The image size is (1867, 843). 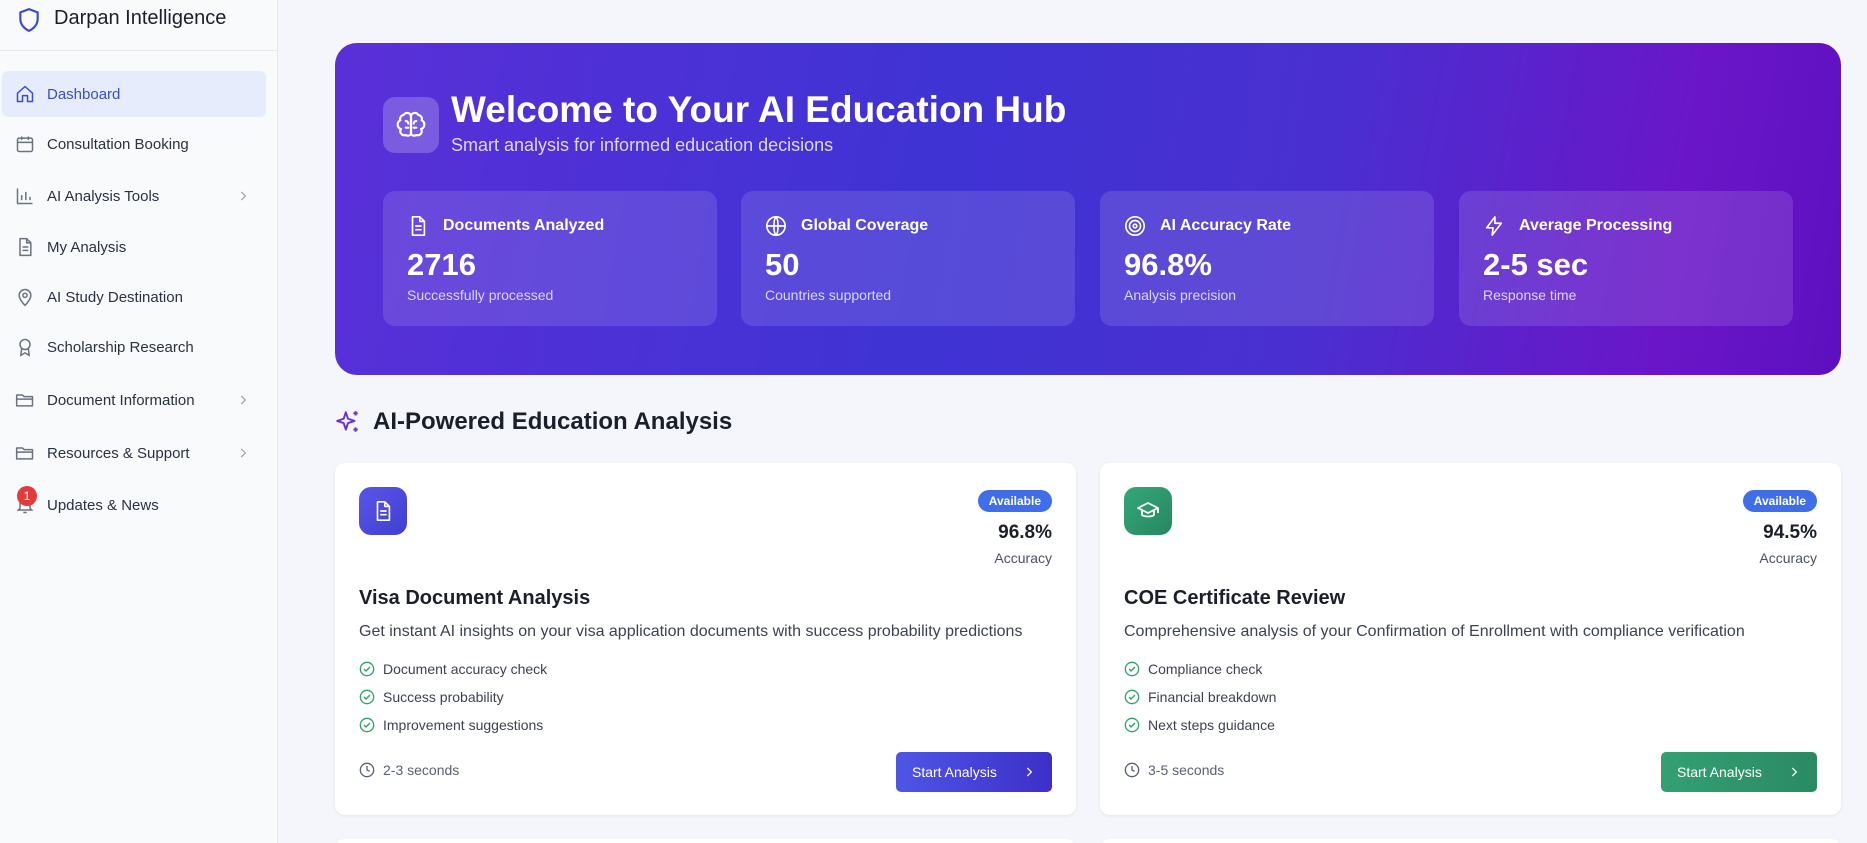 What do you see at coordinates (524, 225) in the screenshot?
I see `stat-label: Documents Analyzed` at bounding box center [524, 225].